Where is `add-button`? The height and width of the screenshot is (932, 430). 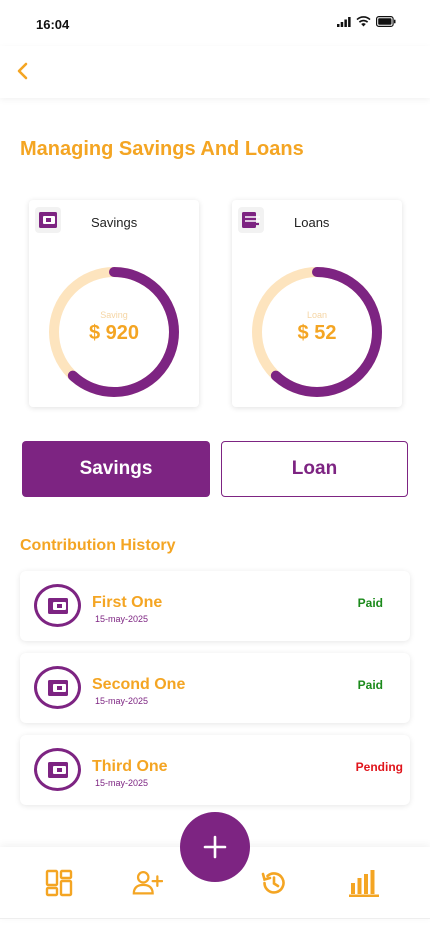
add-button is located at coordinates (215, 847).